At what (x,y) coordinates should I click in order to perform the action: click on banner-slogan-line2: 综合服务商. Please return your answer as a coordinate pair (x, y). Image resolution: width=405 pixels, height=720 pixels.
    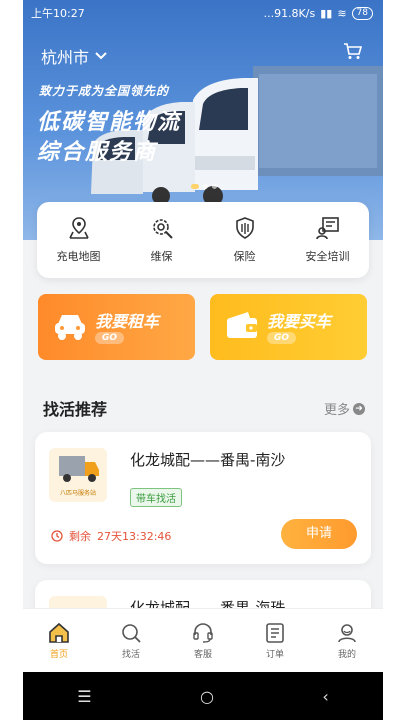
    Looking at the image, I should click on (97, 152).